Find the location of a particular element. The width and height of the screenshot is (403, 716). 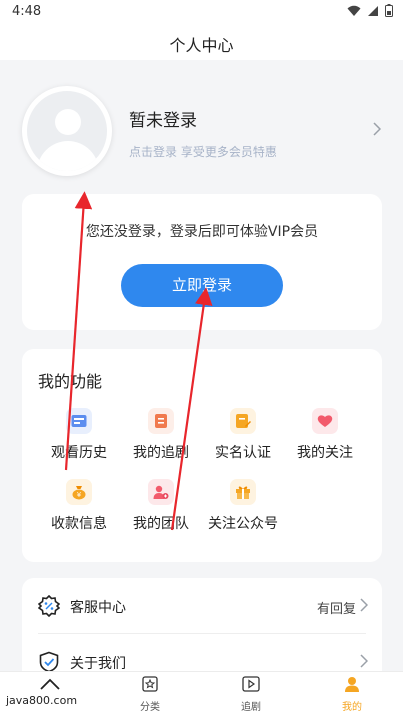

menu-label: 关于我们 is located at coordinates (98, 664).